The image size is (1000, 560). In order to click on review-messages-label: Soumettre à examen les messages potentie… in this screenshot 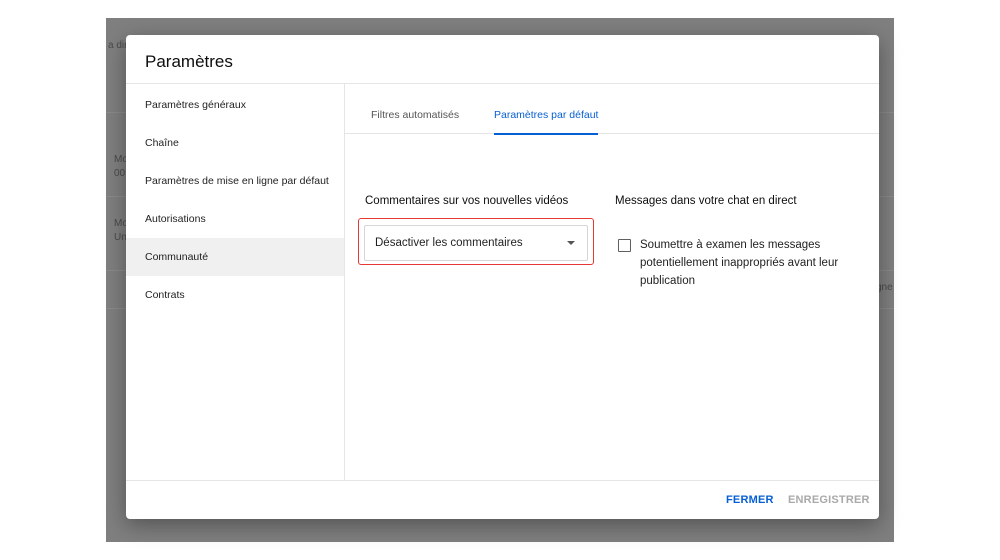, I will do `click(739, 263)`.